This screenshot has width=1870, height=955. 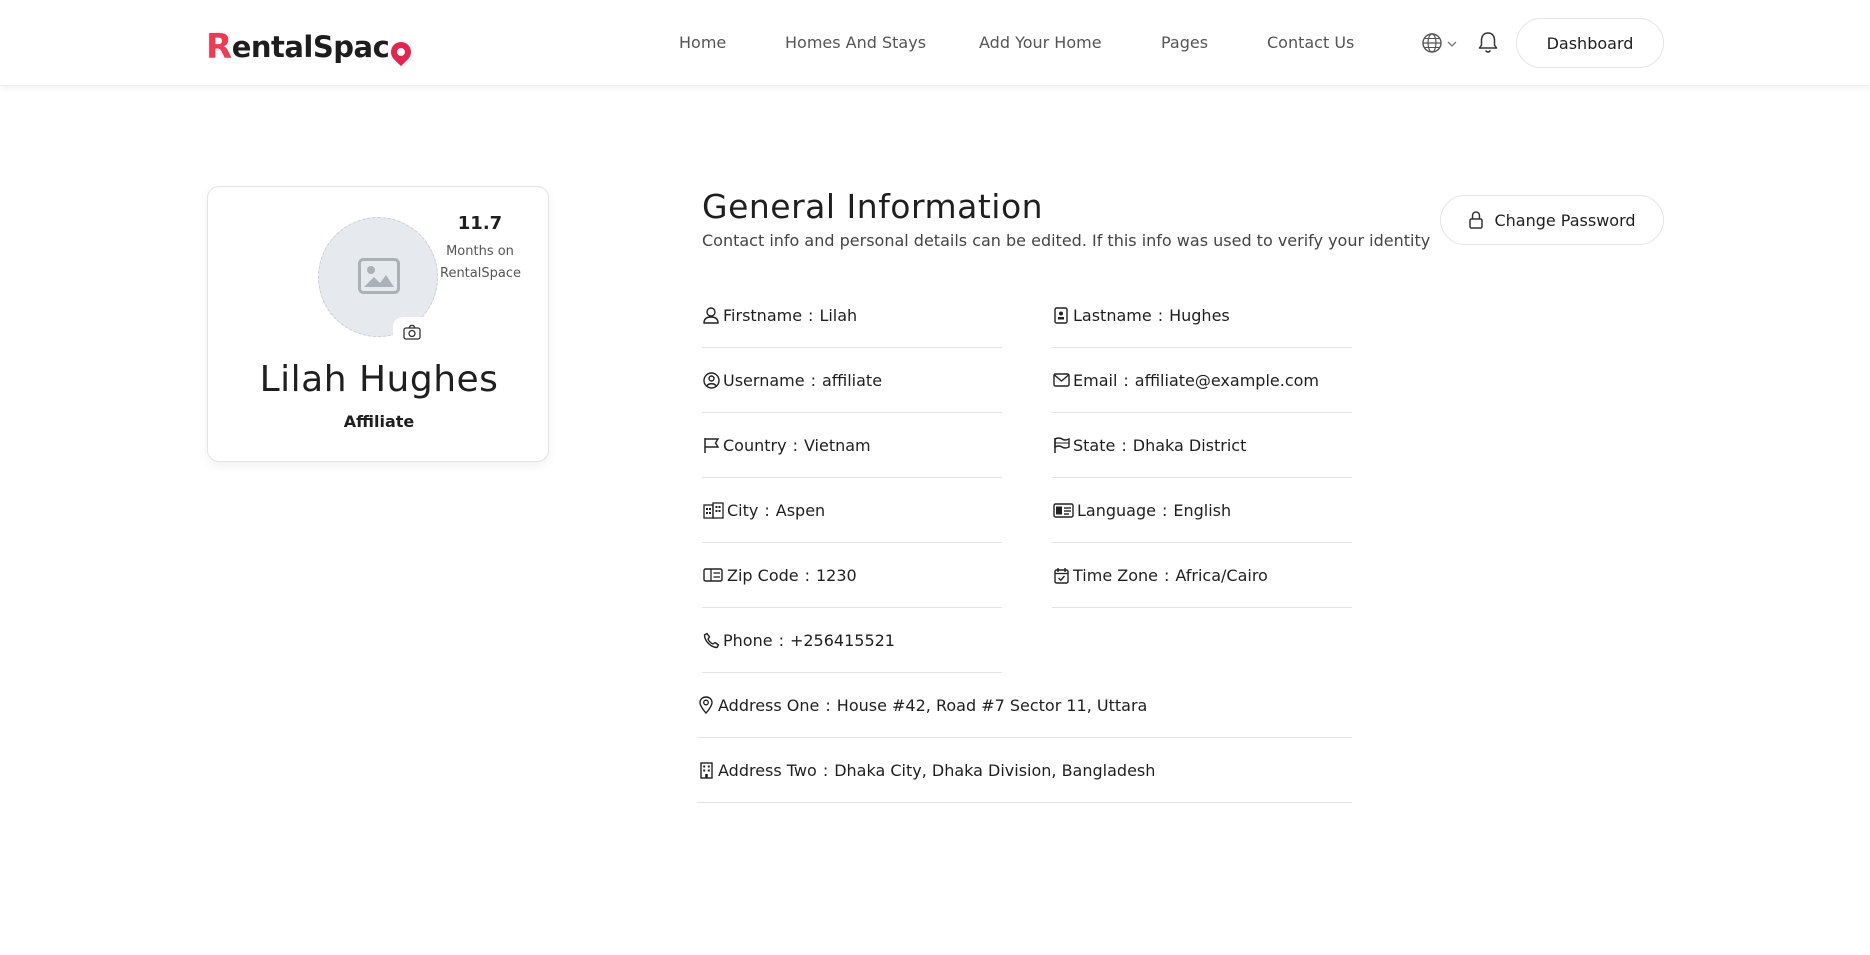 I want to click on zip-card-icon, so click(x=713, y=575).